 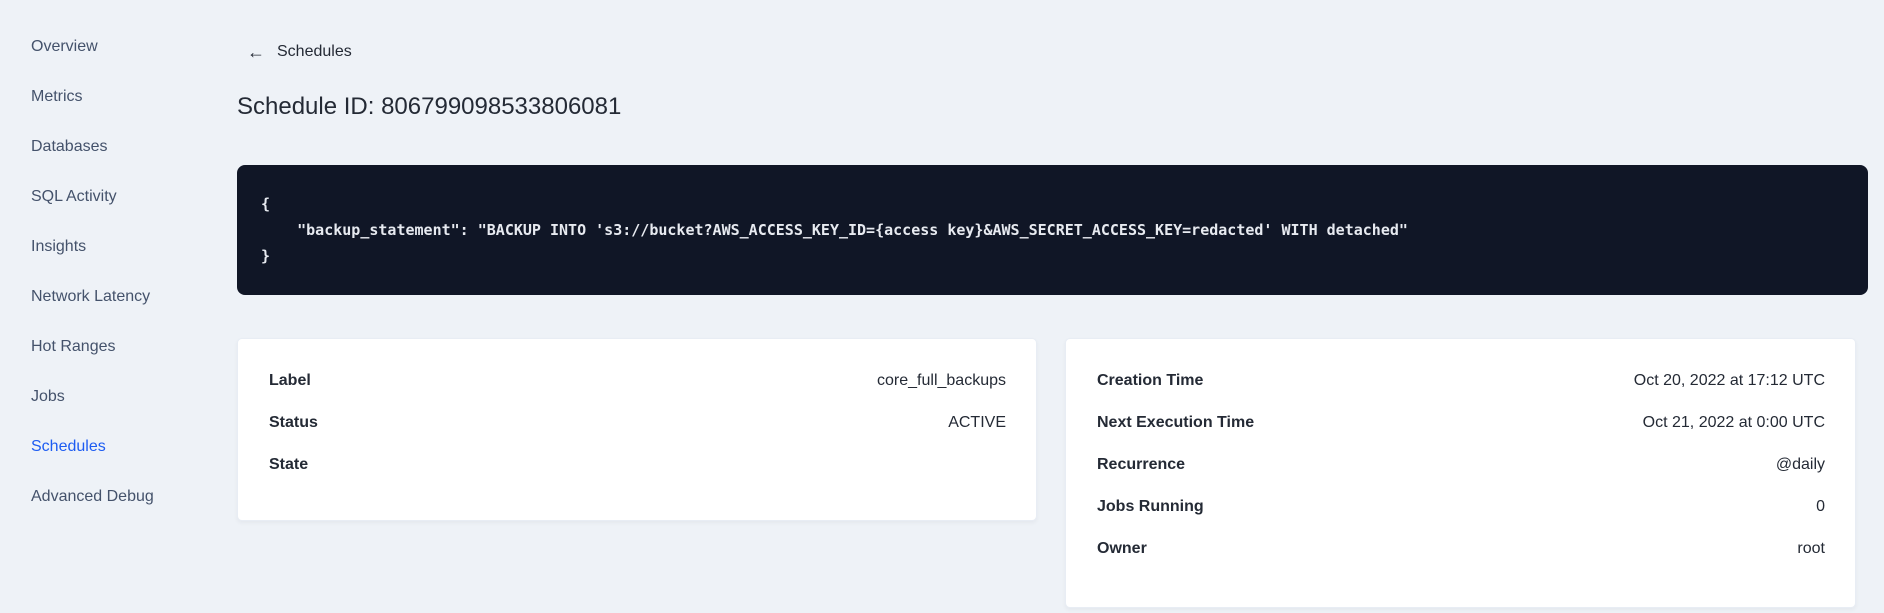 I want to click on row-label: Jobs Running, so click(x=1150, y=506).